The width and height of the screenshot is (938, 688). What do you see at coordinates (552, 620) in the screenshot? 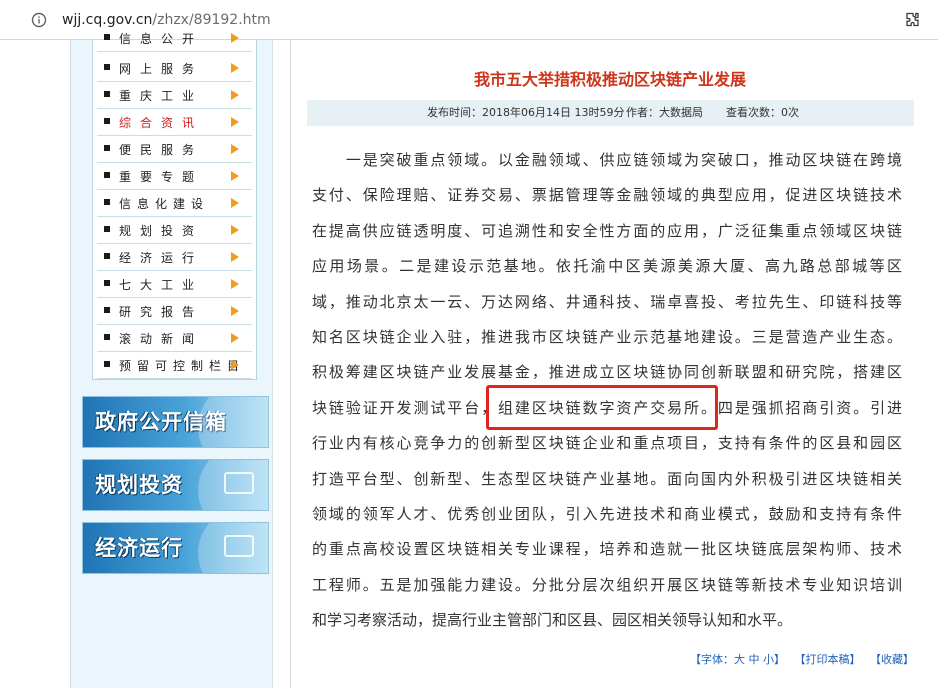
I see `article-line: 和学习考察活动，提高行业主管部门和区县、园区相关领导认知和水平。` at bounding box center [552, 620].